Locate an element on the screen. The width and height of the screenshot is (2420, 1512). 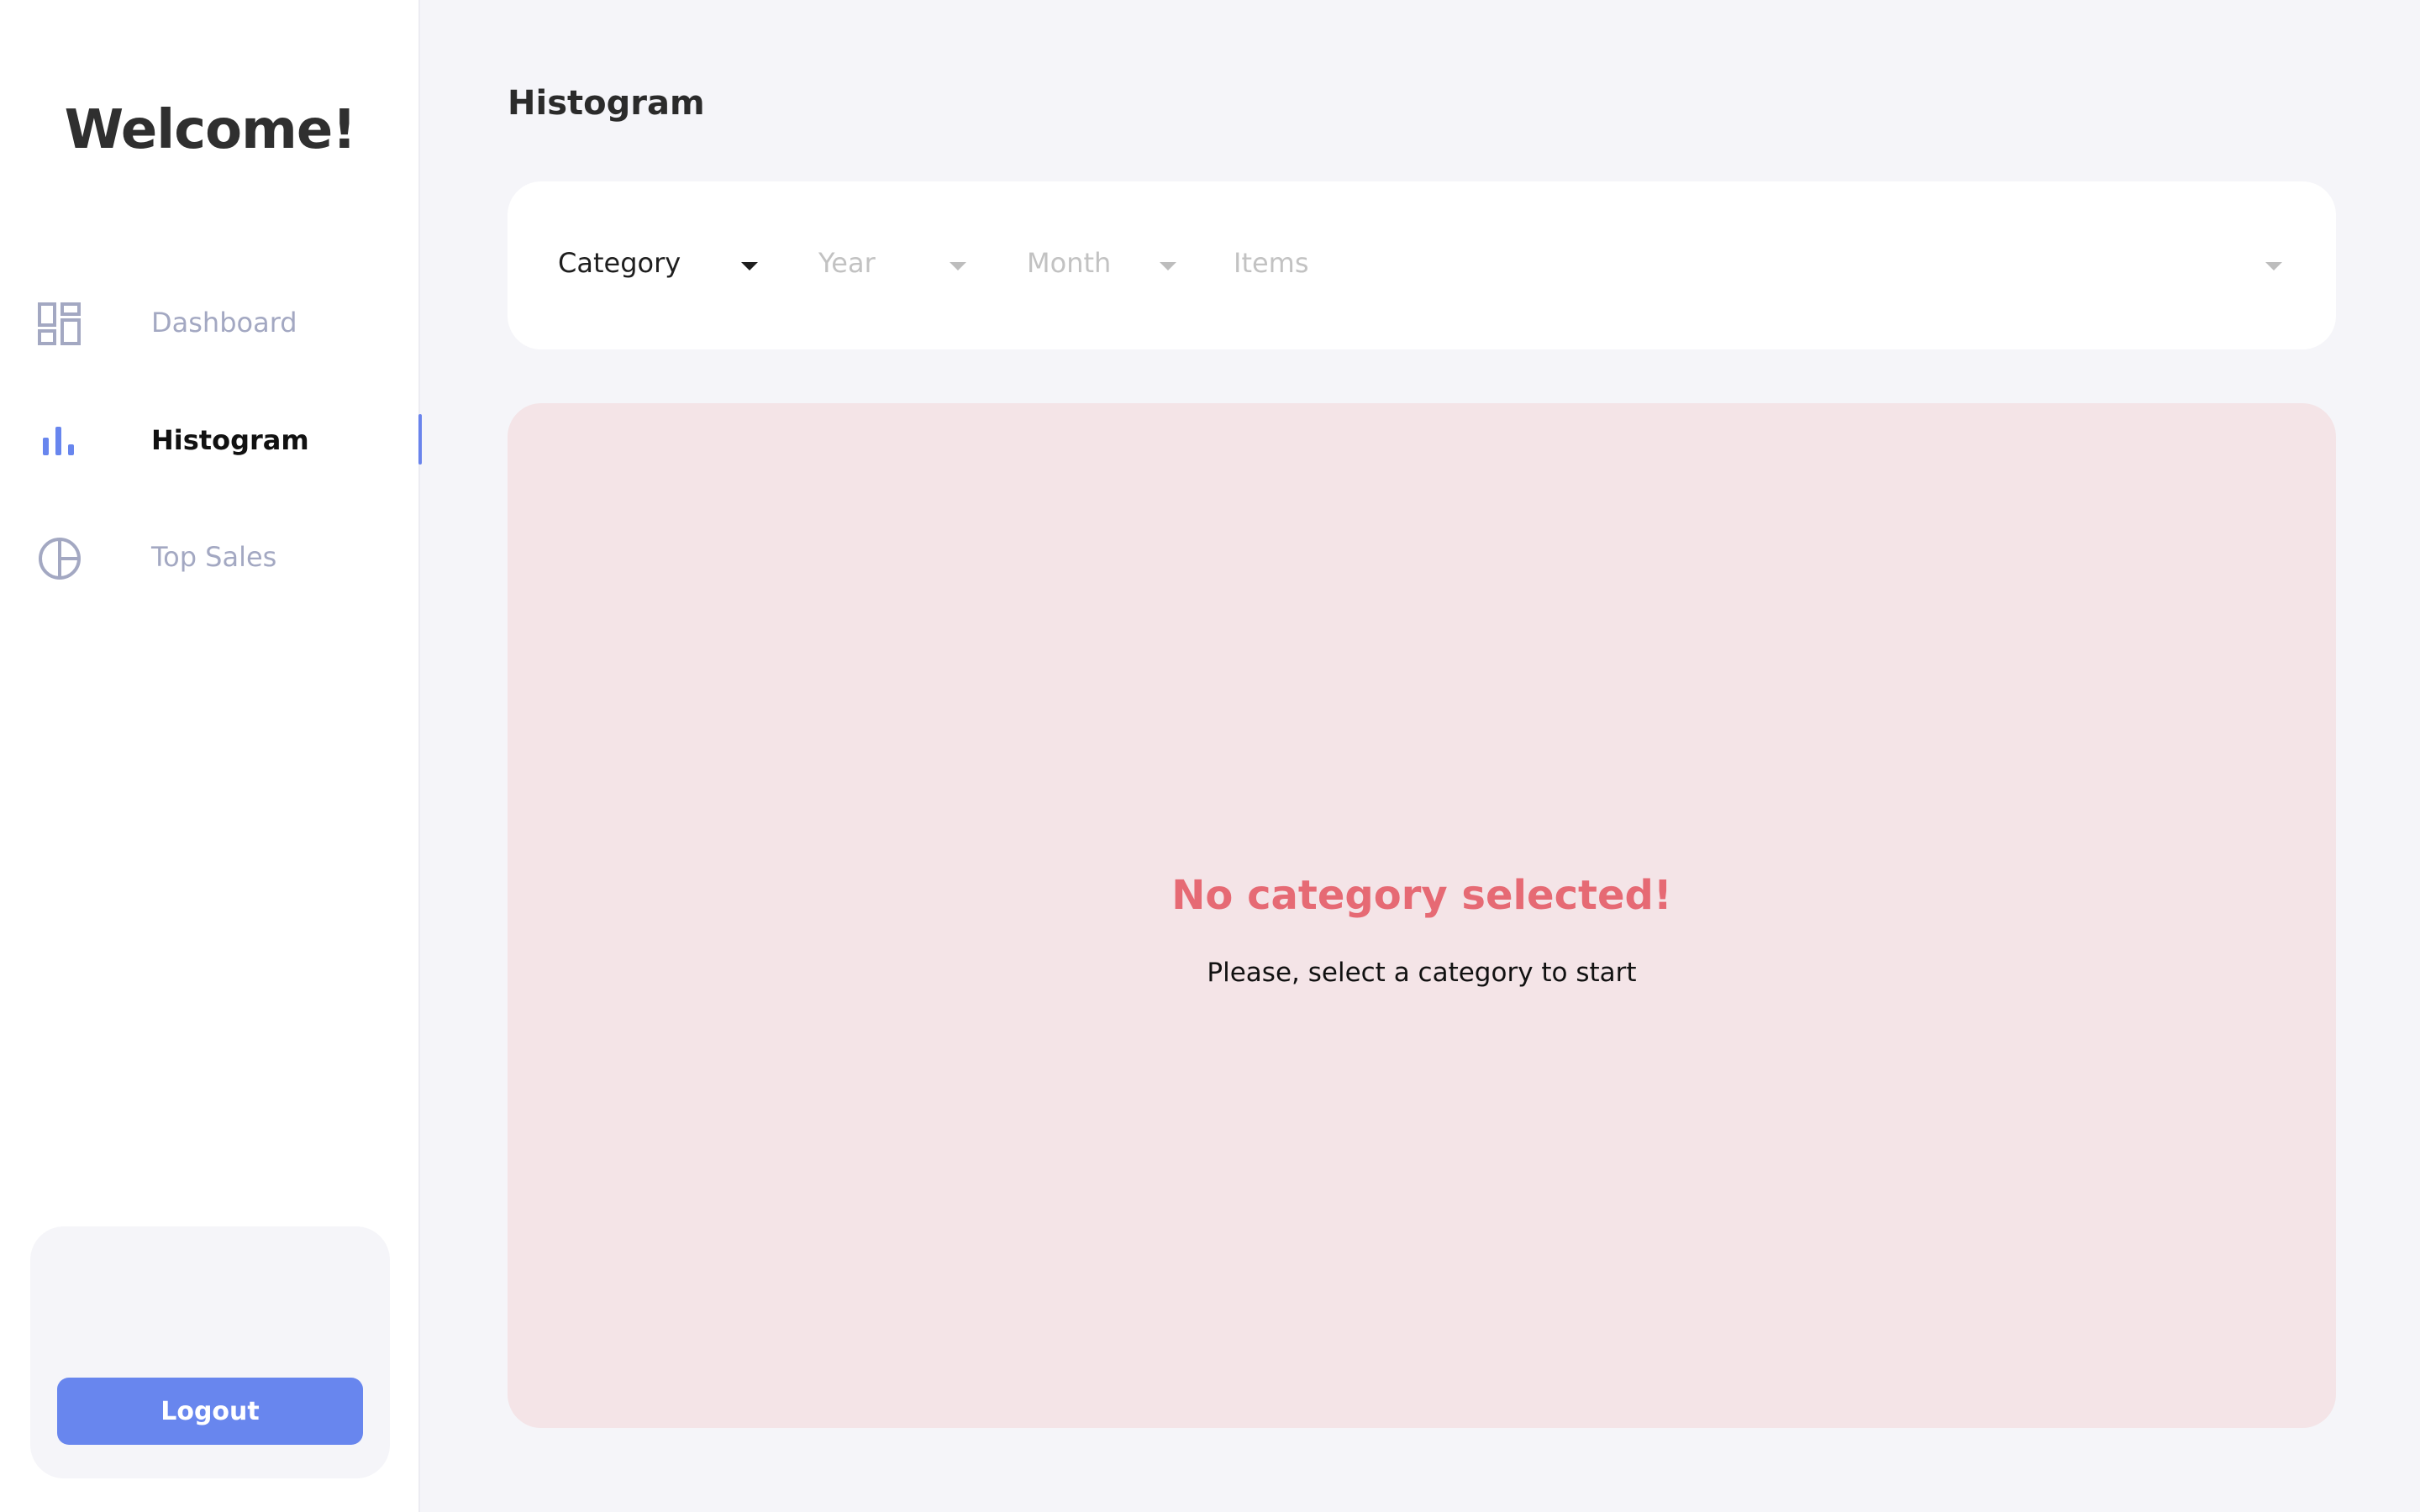
category-select-value: Category is located at coordinates (619, 263).